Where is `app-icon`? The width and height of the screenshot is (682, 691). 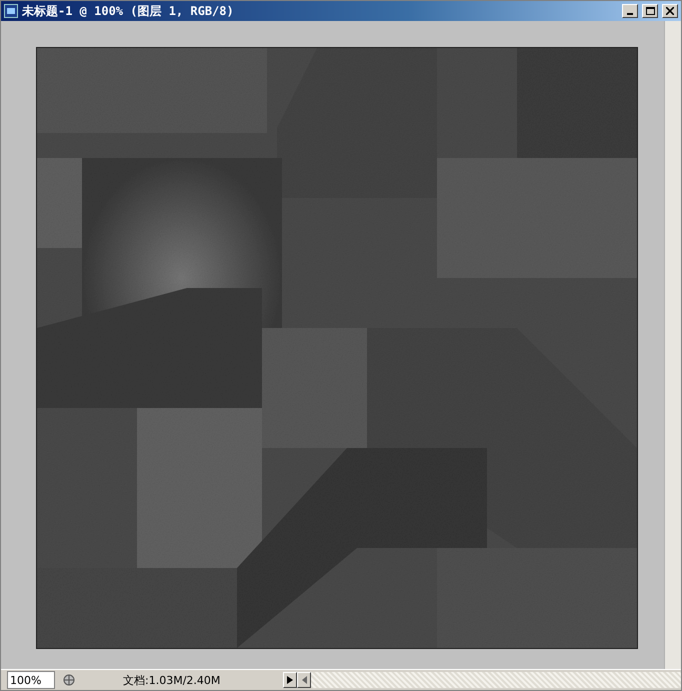 app-icon is located at coordinates (11, 11).